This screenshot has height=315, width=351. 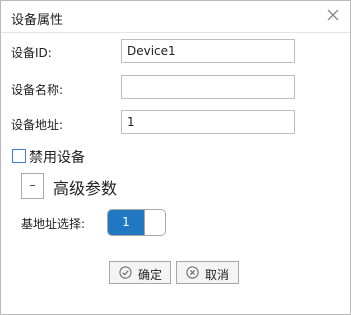 What do you see at coordinates (208, 51) in the screenshot?
I see `device-id-input` at bounding box center [208, 51].